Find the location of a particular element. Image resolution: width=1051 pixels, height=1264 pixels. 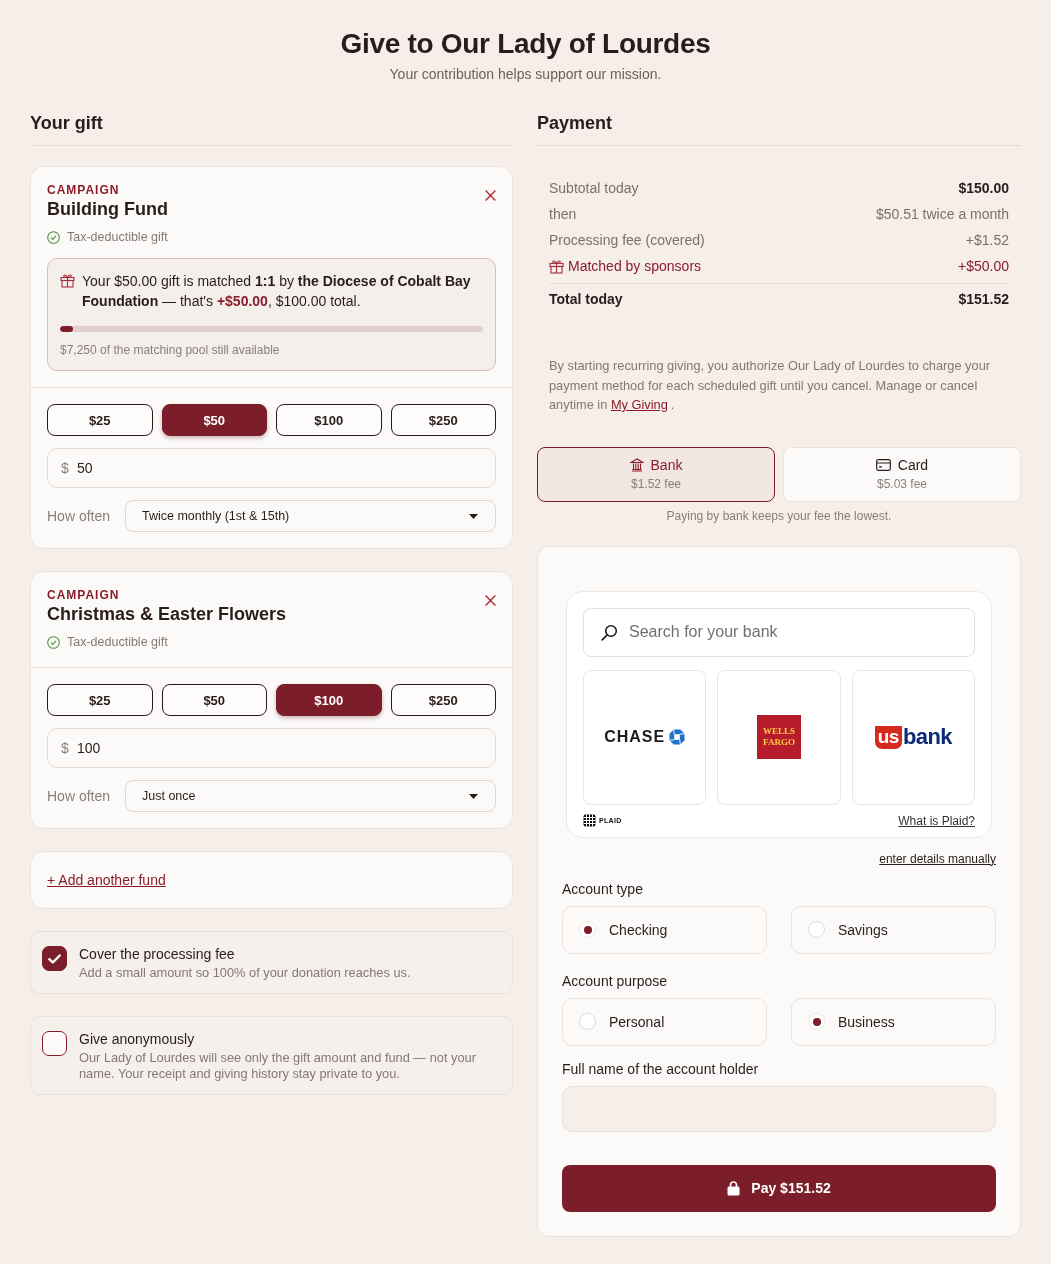

padlock-icon is located at coordinates (734, 1188).